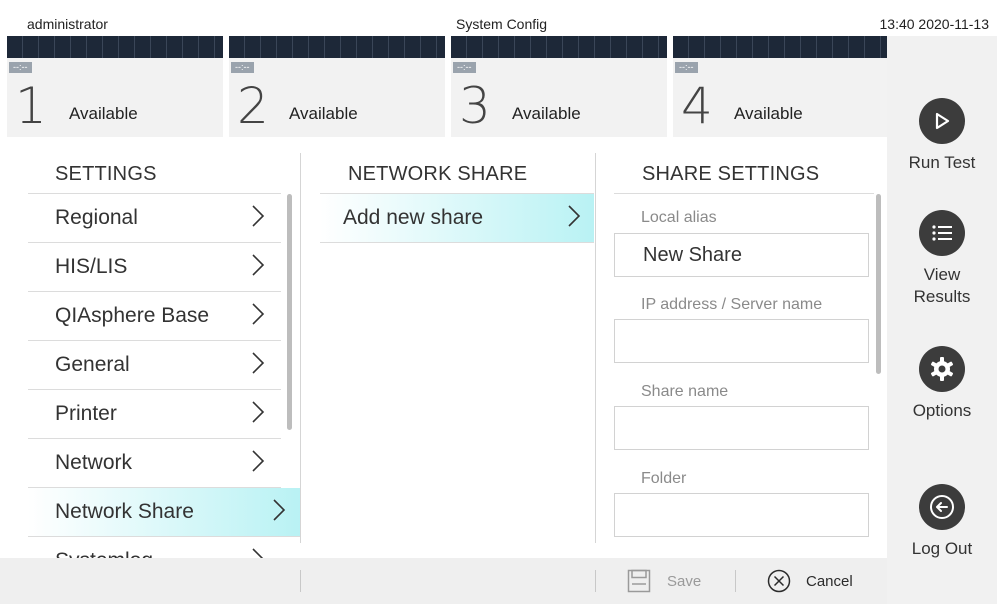 The width and height of the screenshot is (997, 604). Describe the element at coordinates (942, 507) in the screenshot. I see `logout-icon` at that location.